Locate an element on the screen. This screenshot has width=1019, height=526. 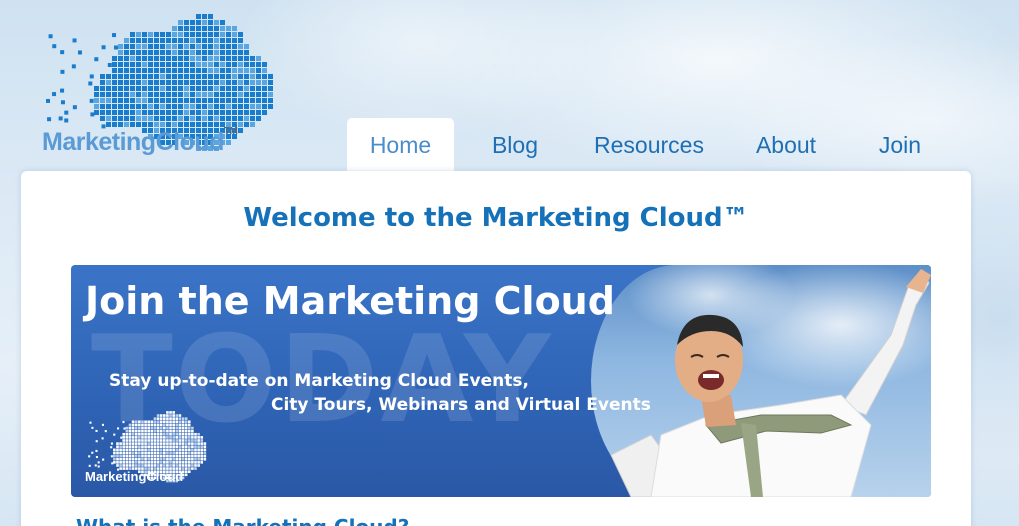
logo-wordmark: MarketingCloudTM is located at coordinates (140, 141).